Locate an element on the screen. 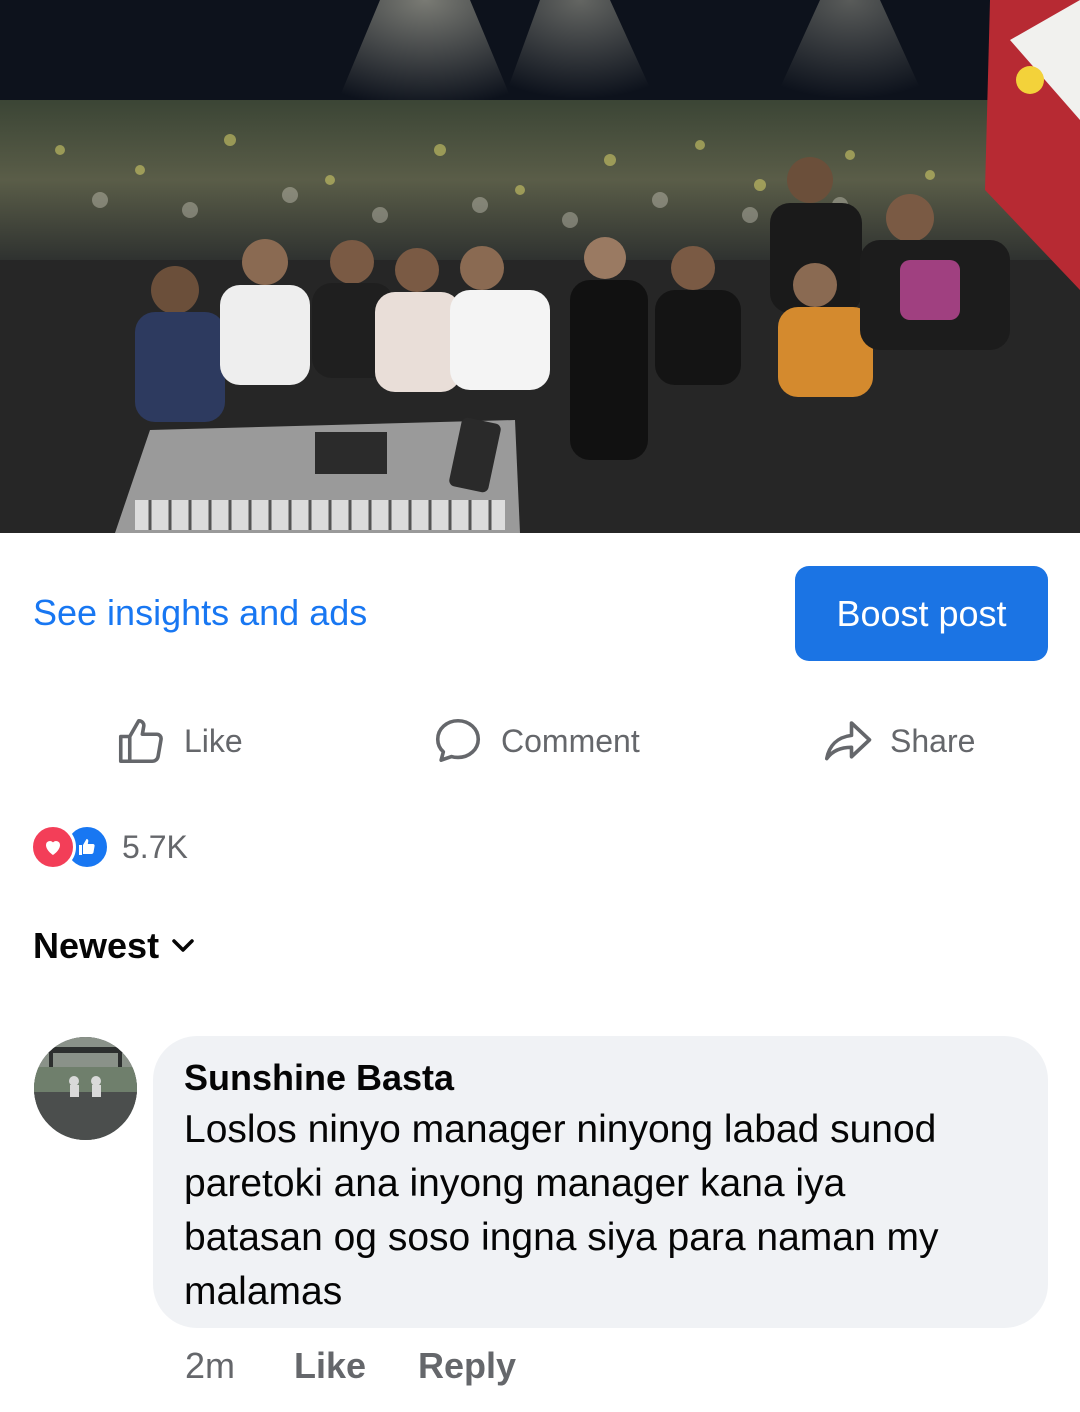 Image resolution: width=1080 pixels, height=1412 pixels. comments-sort-dropdown: Newest is located at coordinates (114, 946).